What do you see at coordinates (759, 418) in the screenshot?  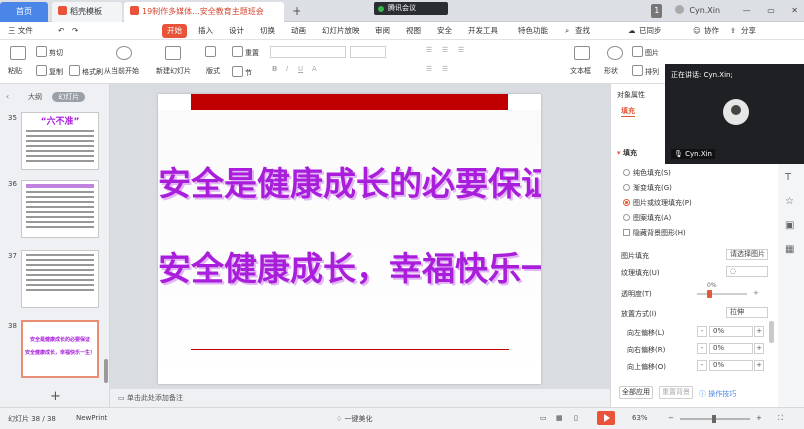 I see `zoom-in-icon: +` at bounding box center [759, 418].